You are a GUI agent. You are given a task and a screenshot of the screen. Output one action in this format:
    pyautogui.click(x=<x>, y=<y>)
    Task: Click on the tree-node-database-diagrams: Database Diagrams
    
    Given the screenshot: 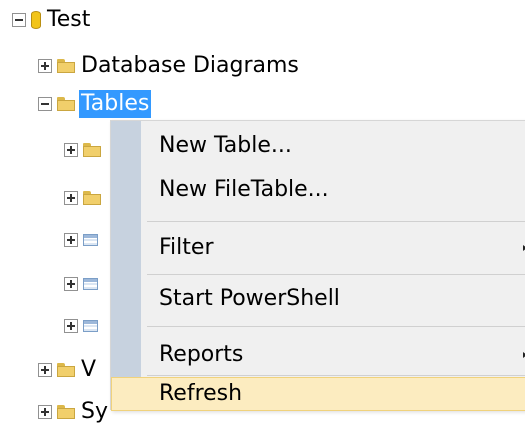 What is the action you would take?
    pyautogui.click(x=168, y=66)
    